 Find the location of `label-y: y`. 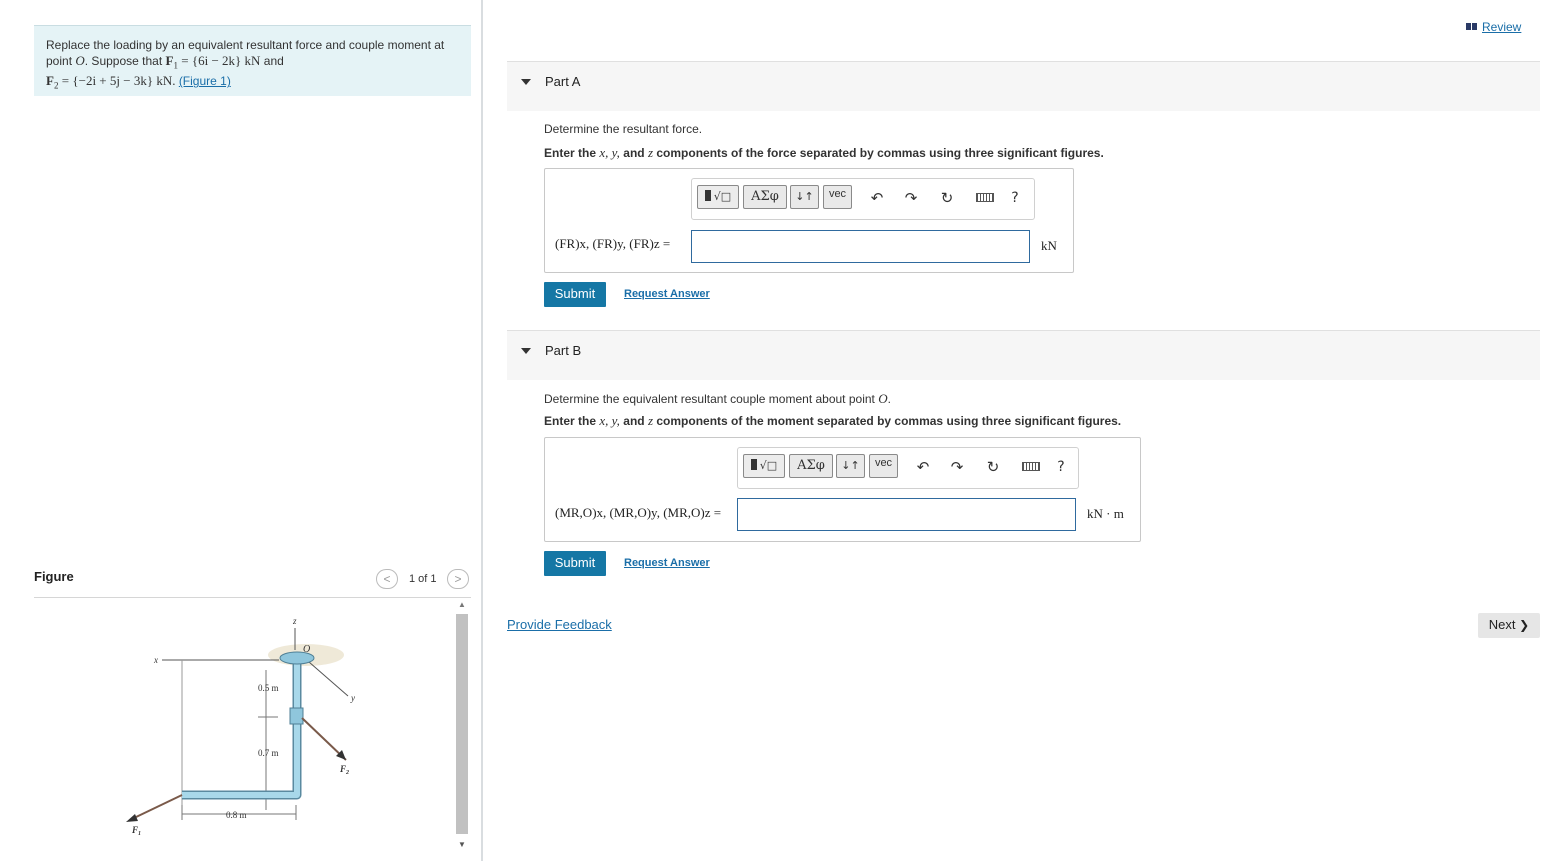

label-y: y is located at coordinates (352, 698).